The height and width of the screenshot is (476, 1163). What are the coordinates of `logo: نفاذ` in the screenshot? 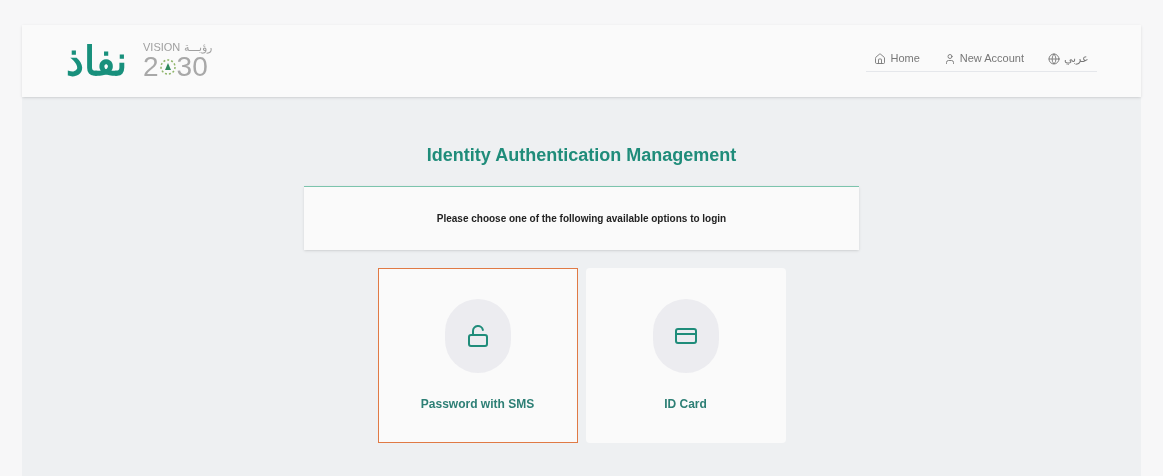 It's located at (96, 61).